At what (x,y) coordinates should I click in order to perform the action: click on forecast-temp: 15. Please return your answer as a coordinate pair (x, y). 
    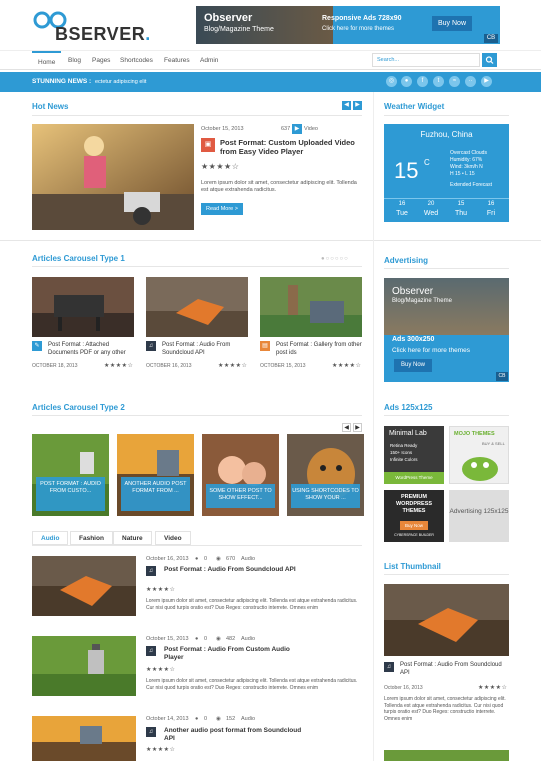
    Looking at the image, I should click on (461, 204).